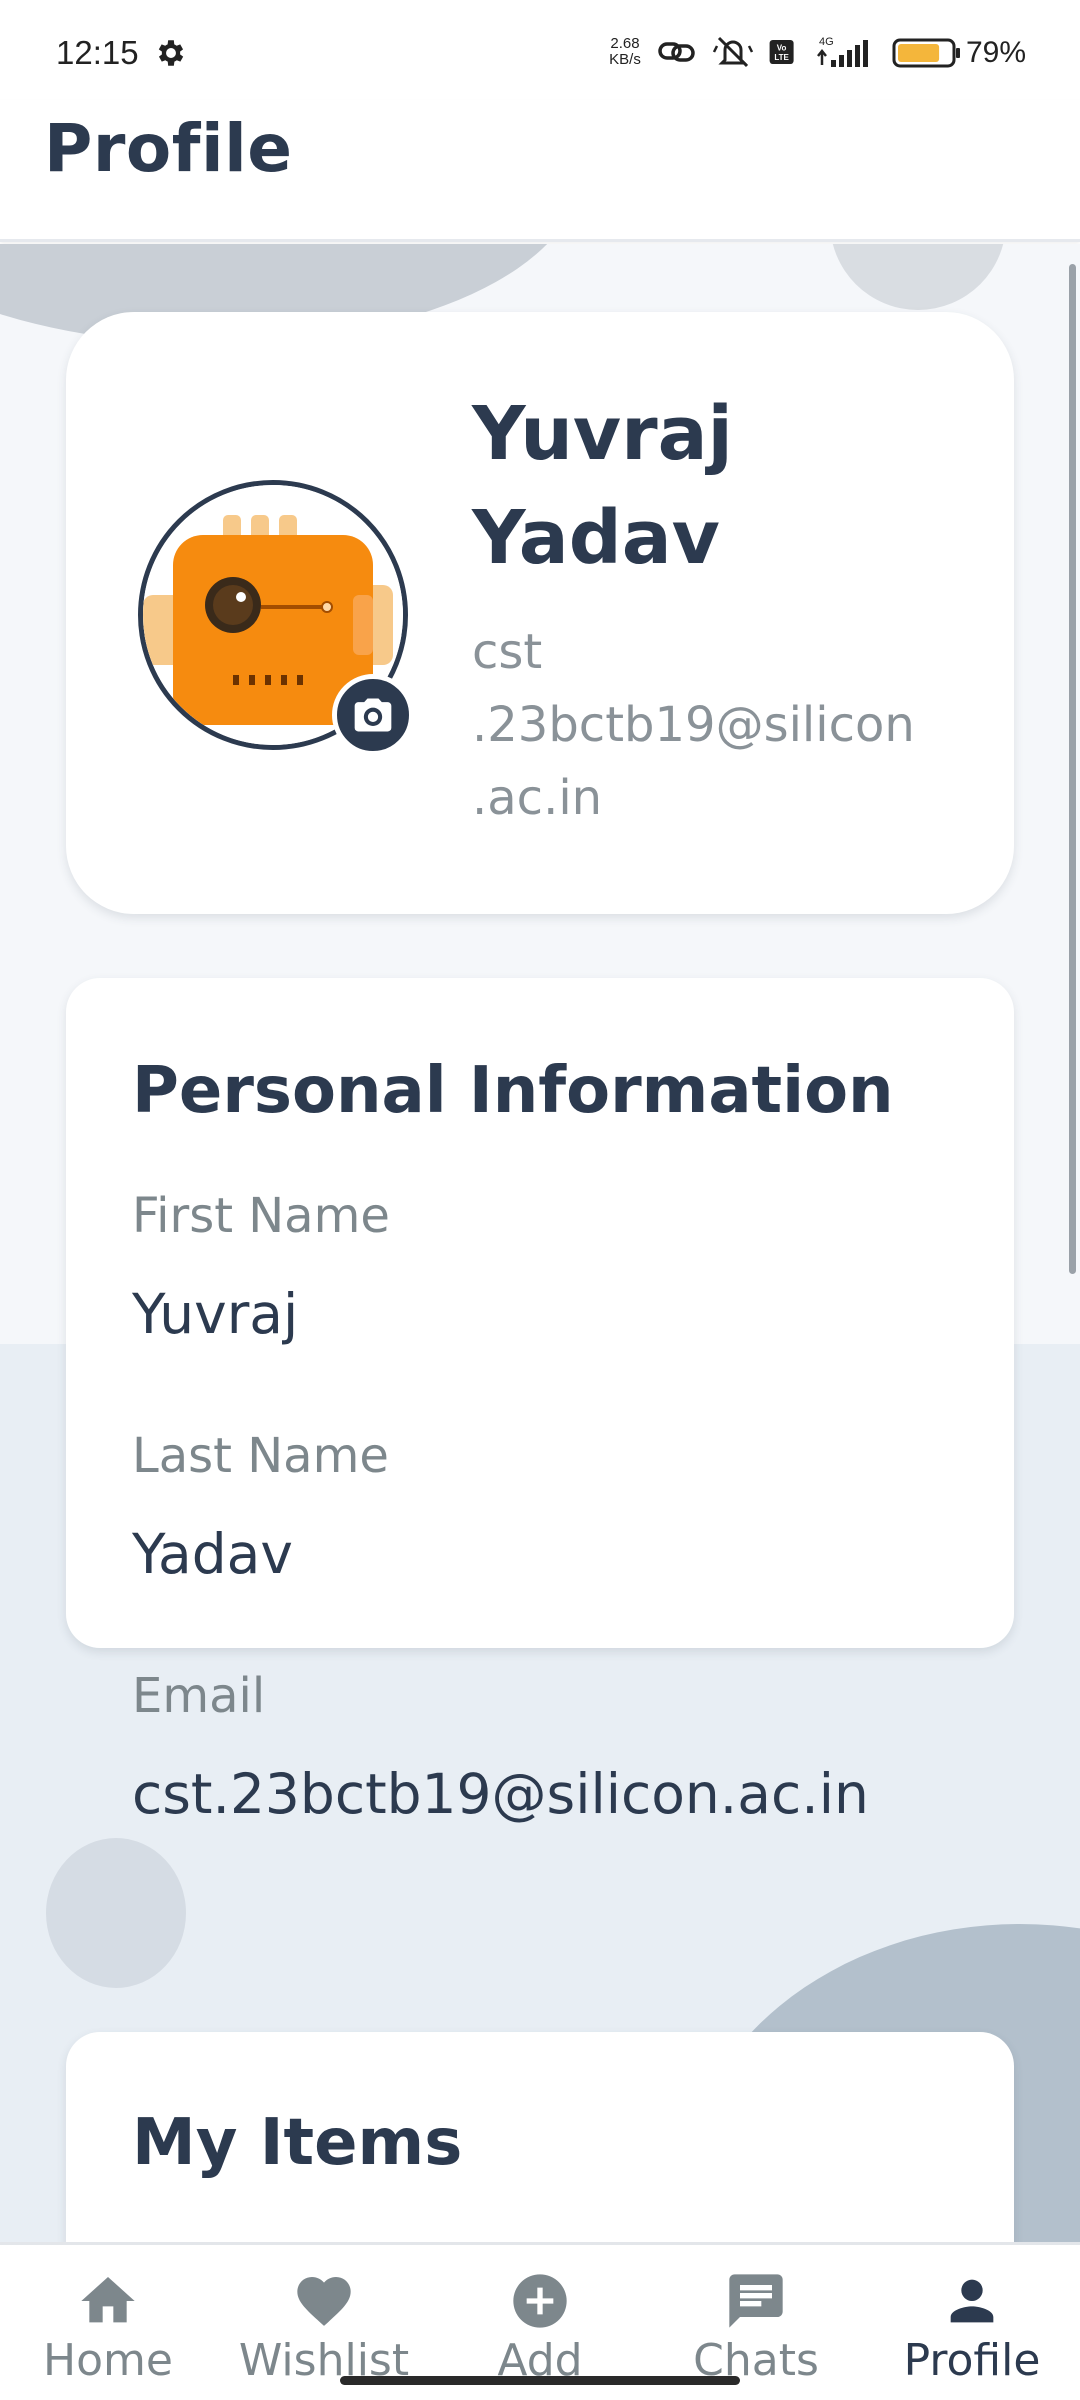  Describe the element at coordinates (324, 2301) in the screenshot. I see `heart-icon` at that location.